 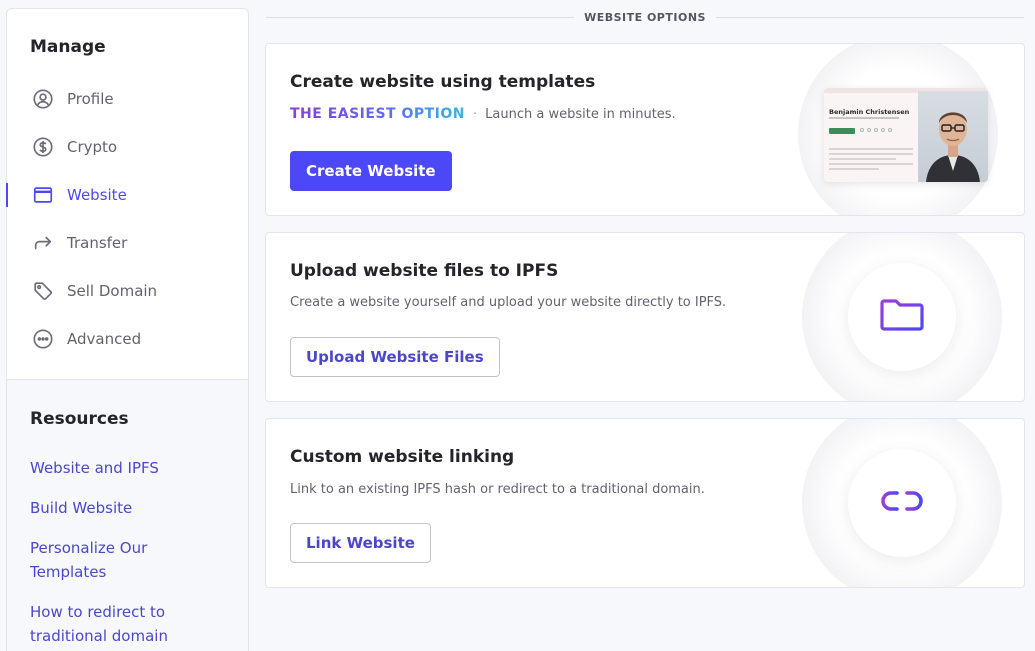 What do you see at coordinates (395, 357) in the screenshot?
I see `upload-website-files-button: Upload Website Files` at bounding box center [395, 357].